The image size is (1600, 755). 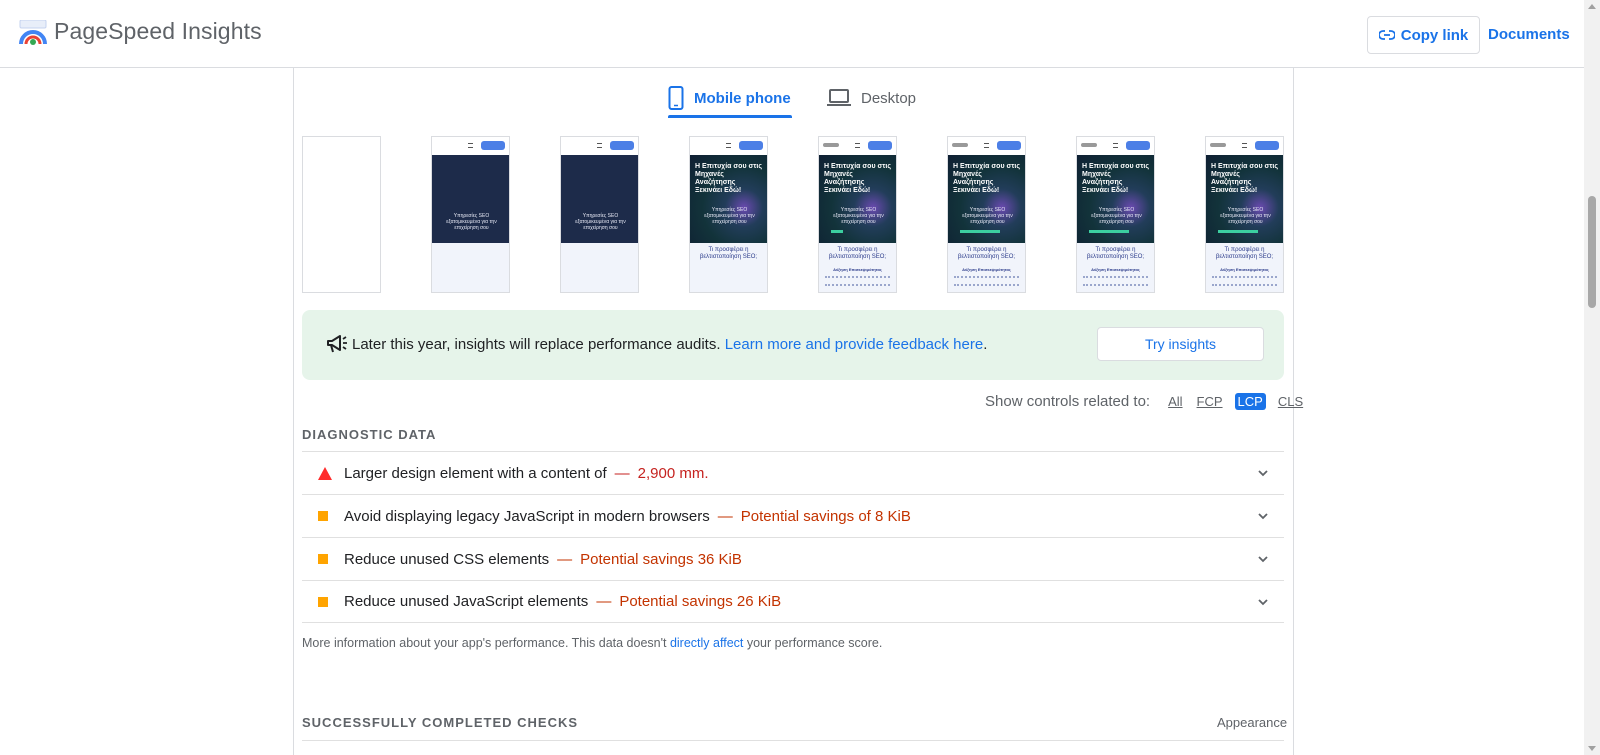 I want to click on metric-filter-label: Show controls related to:, so click(x=1068, y=401).